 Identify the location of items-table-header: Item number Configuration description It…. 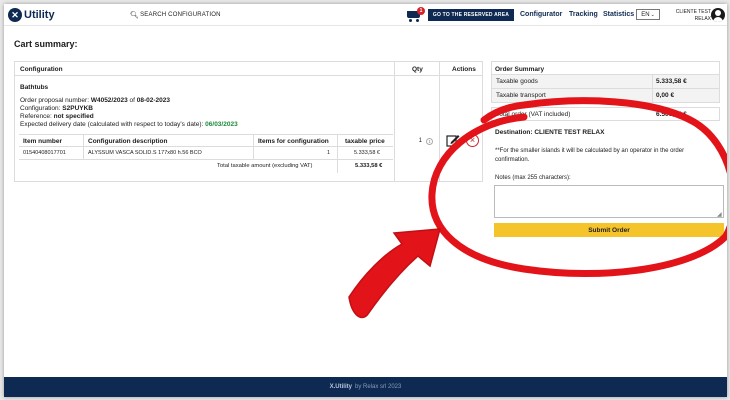
(206, 140).